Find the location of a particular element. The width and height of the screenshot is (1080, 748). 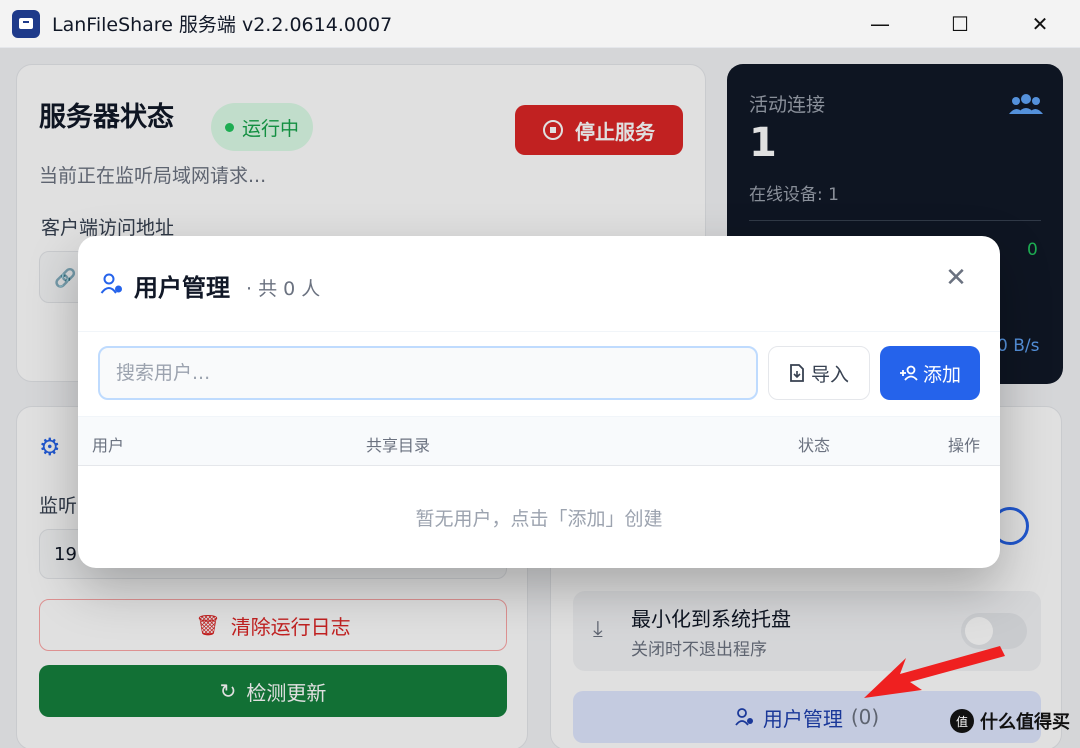

user-gear-icon is located at coordinates (111, 283).